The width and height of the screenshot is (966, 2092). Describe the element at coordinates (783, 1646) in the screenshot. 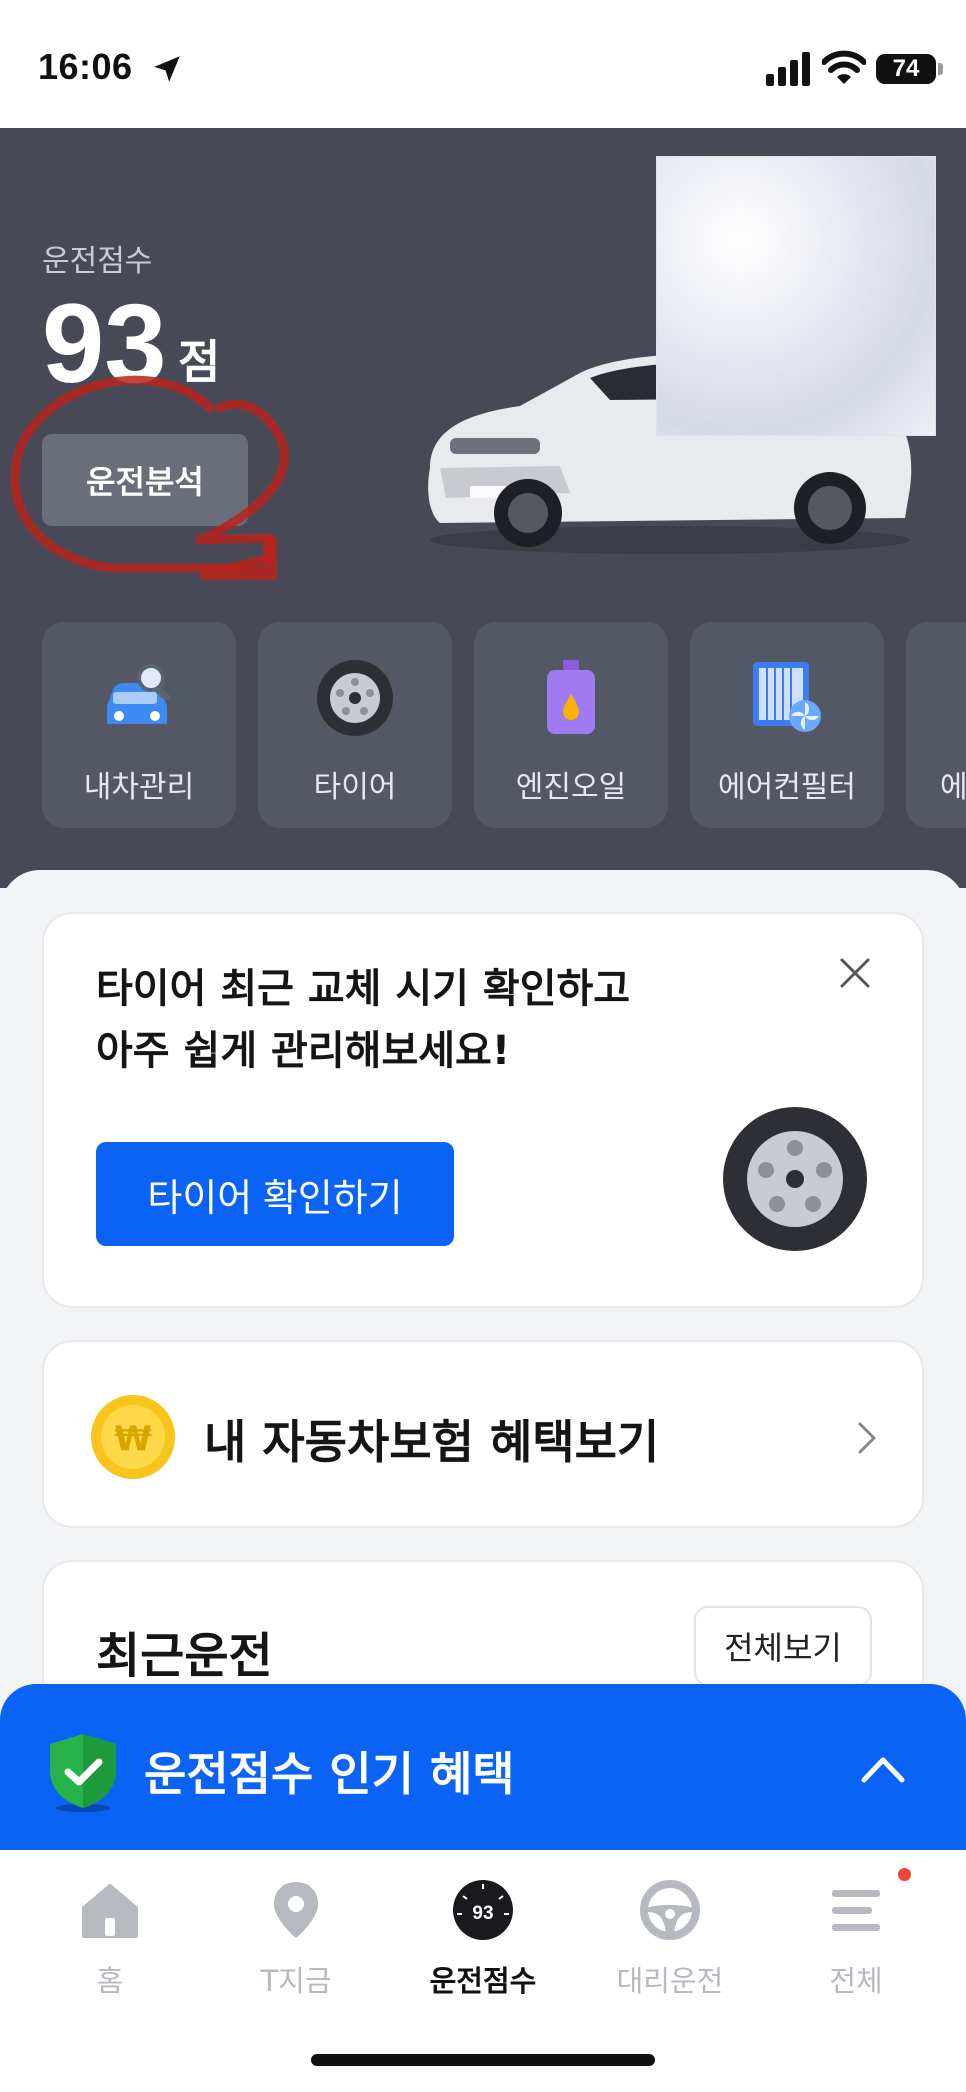

I see `view-all-button: 전체보기` at that location.